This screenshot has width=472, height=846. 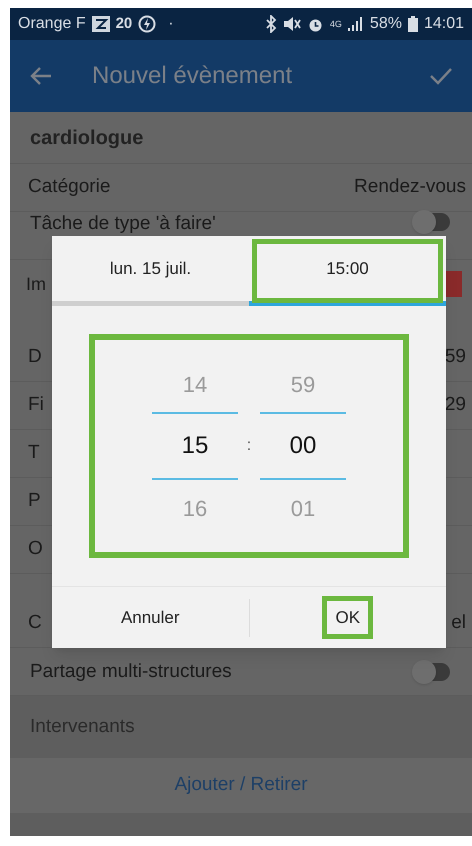 I want to click on muted-speaker-icon, so click(x=291, y=24).